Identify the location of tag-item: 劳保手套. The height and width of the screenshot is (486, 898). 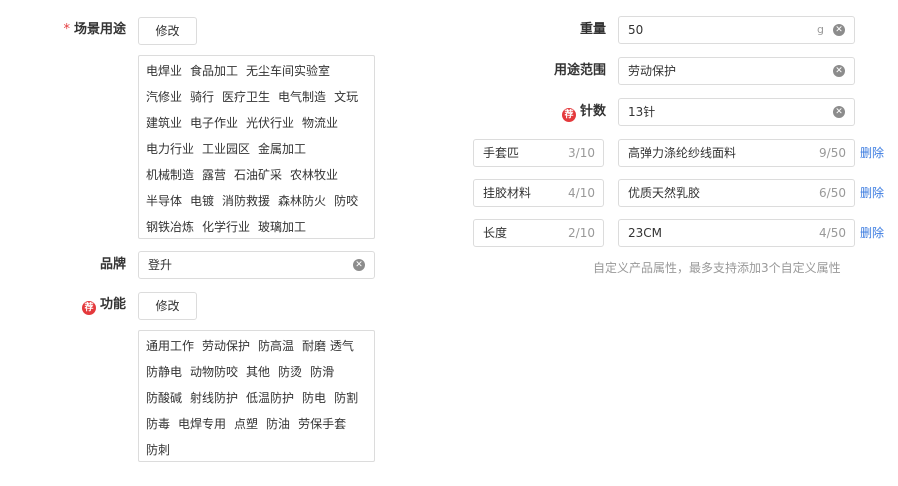
(322, 424).